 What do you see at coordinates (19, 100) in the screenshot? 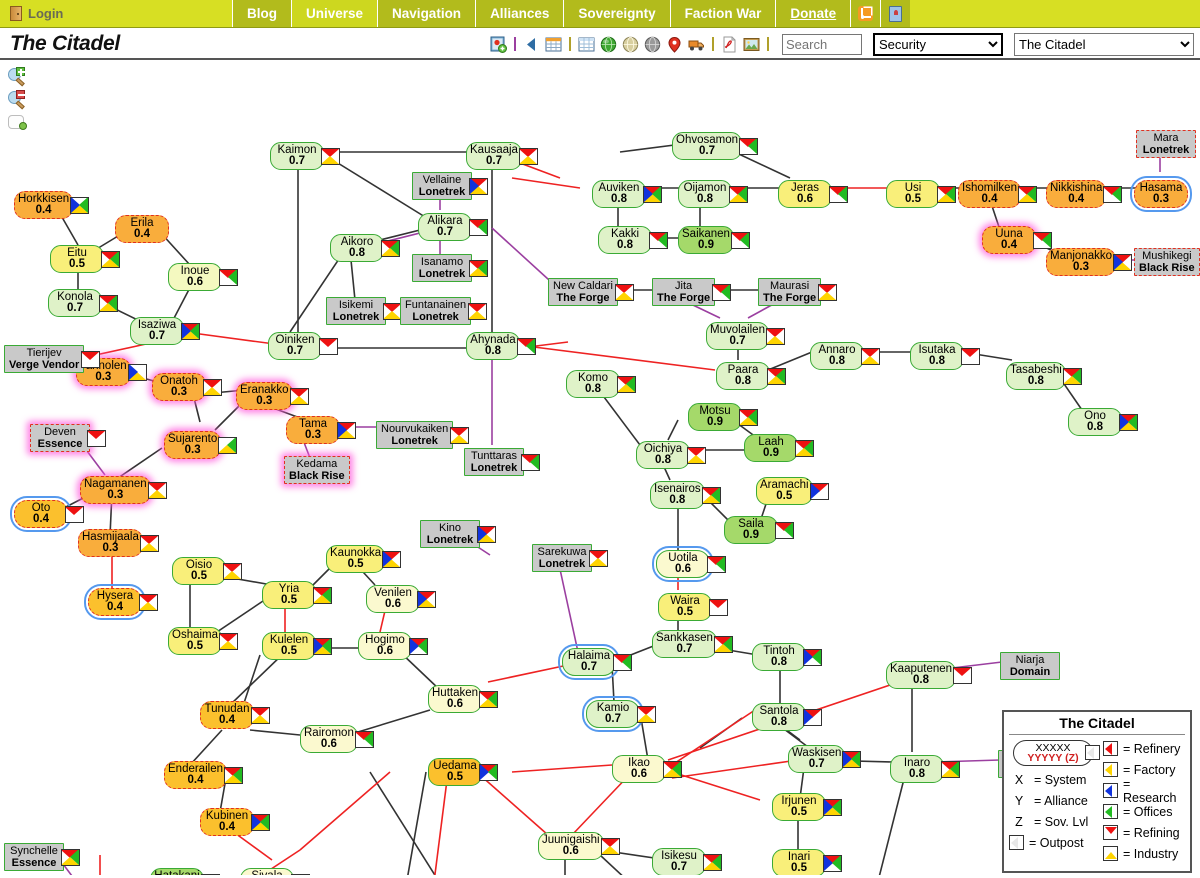
I see `zoom-out-icon` at bounding box center [19, 100].